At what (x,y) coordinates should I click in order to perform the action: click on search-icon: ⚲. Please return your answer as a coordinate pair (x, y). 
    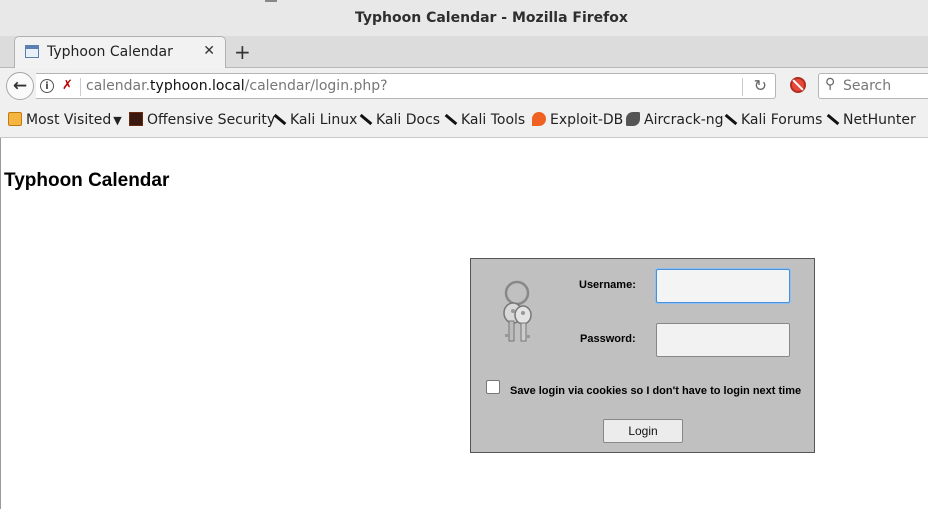
    Looking at the image, I should click on (830, 84).